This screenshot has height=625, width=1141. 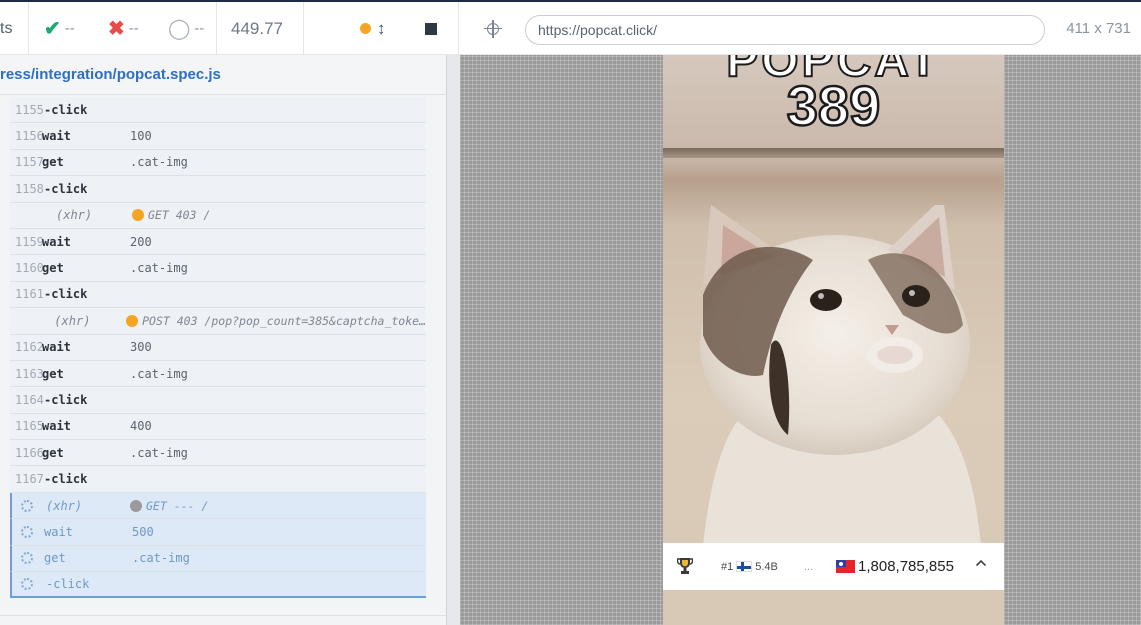 What do you see at coordinates (29, 188) in the screenshot?
I see `command-number: 1158` at bounding box center [29, 188].